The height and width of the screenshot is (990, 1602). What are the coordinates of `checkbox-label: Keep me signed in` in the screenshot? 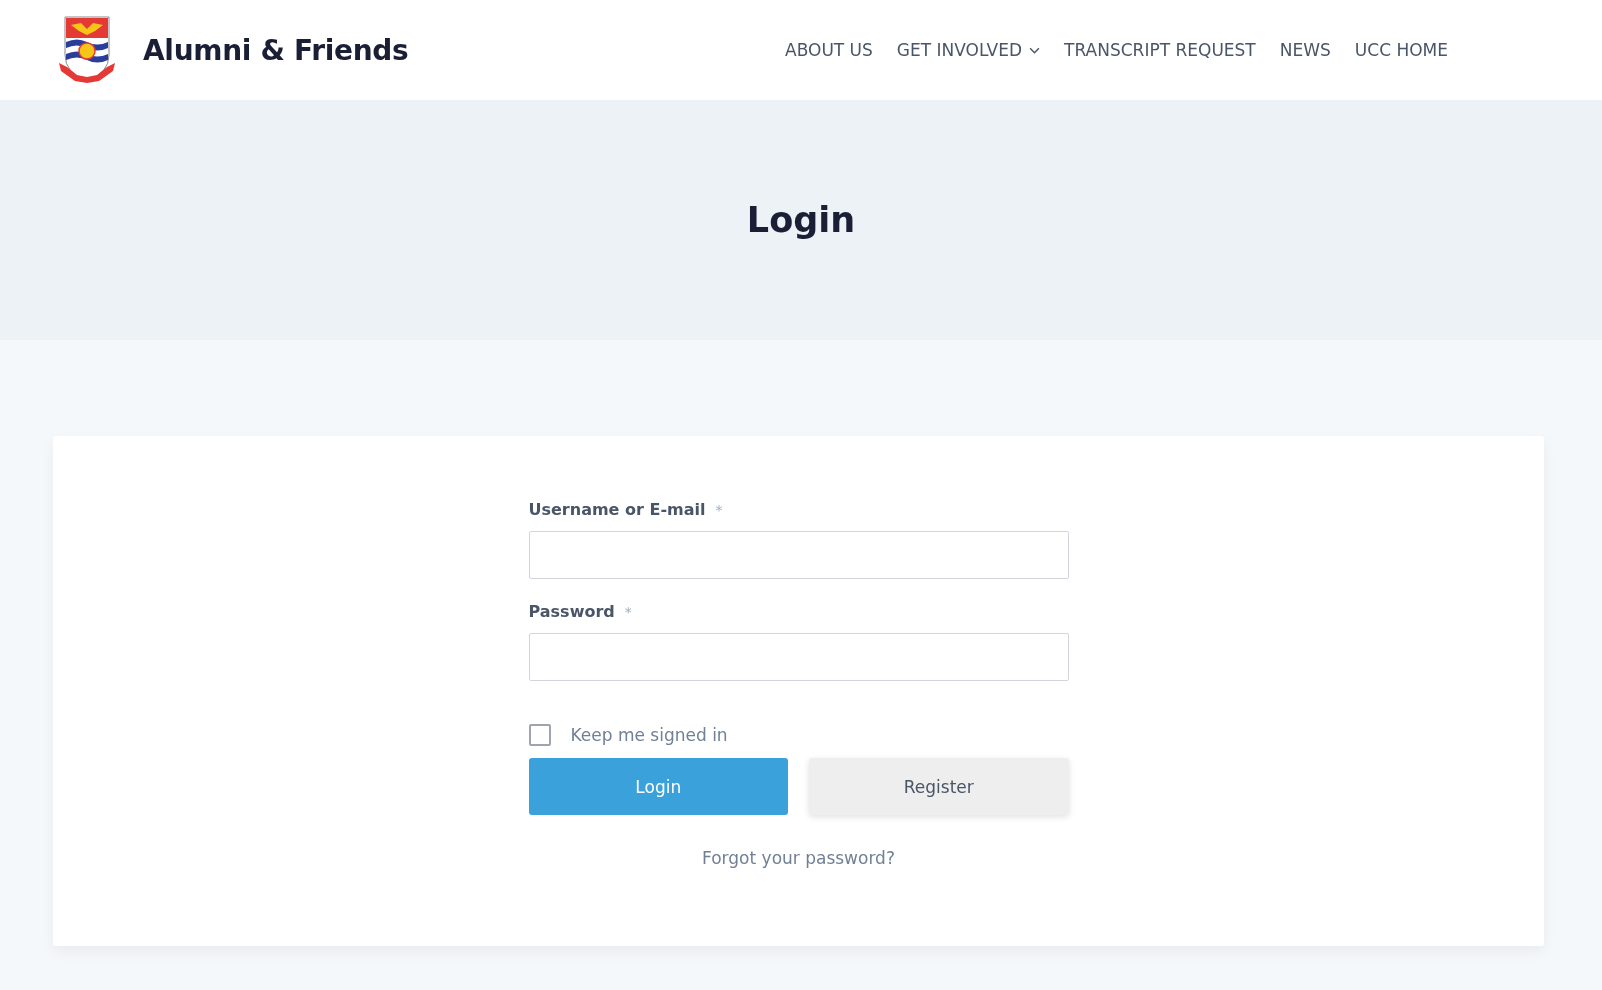 It's located at (649, 735).